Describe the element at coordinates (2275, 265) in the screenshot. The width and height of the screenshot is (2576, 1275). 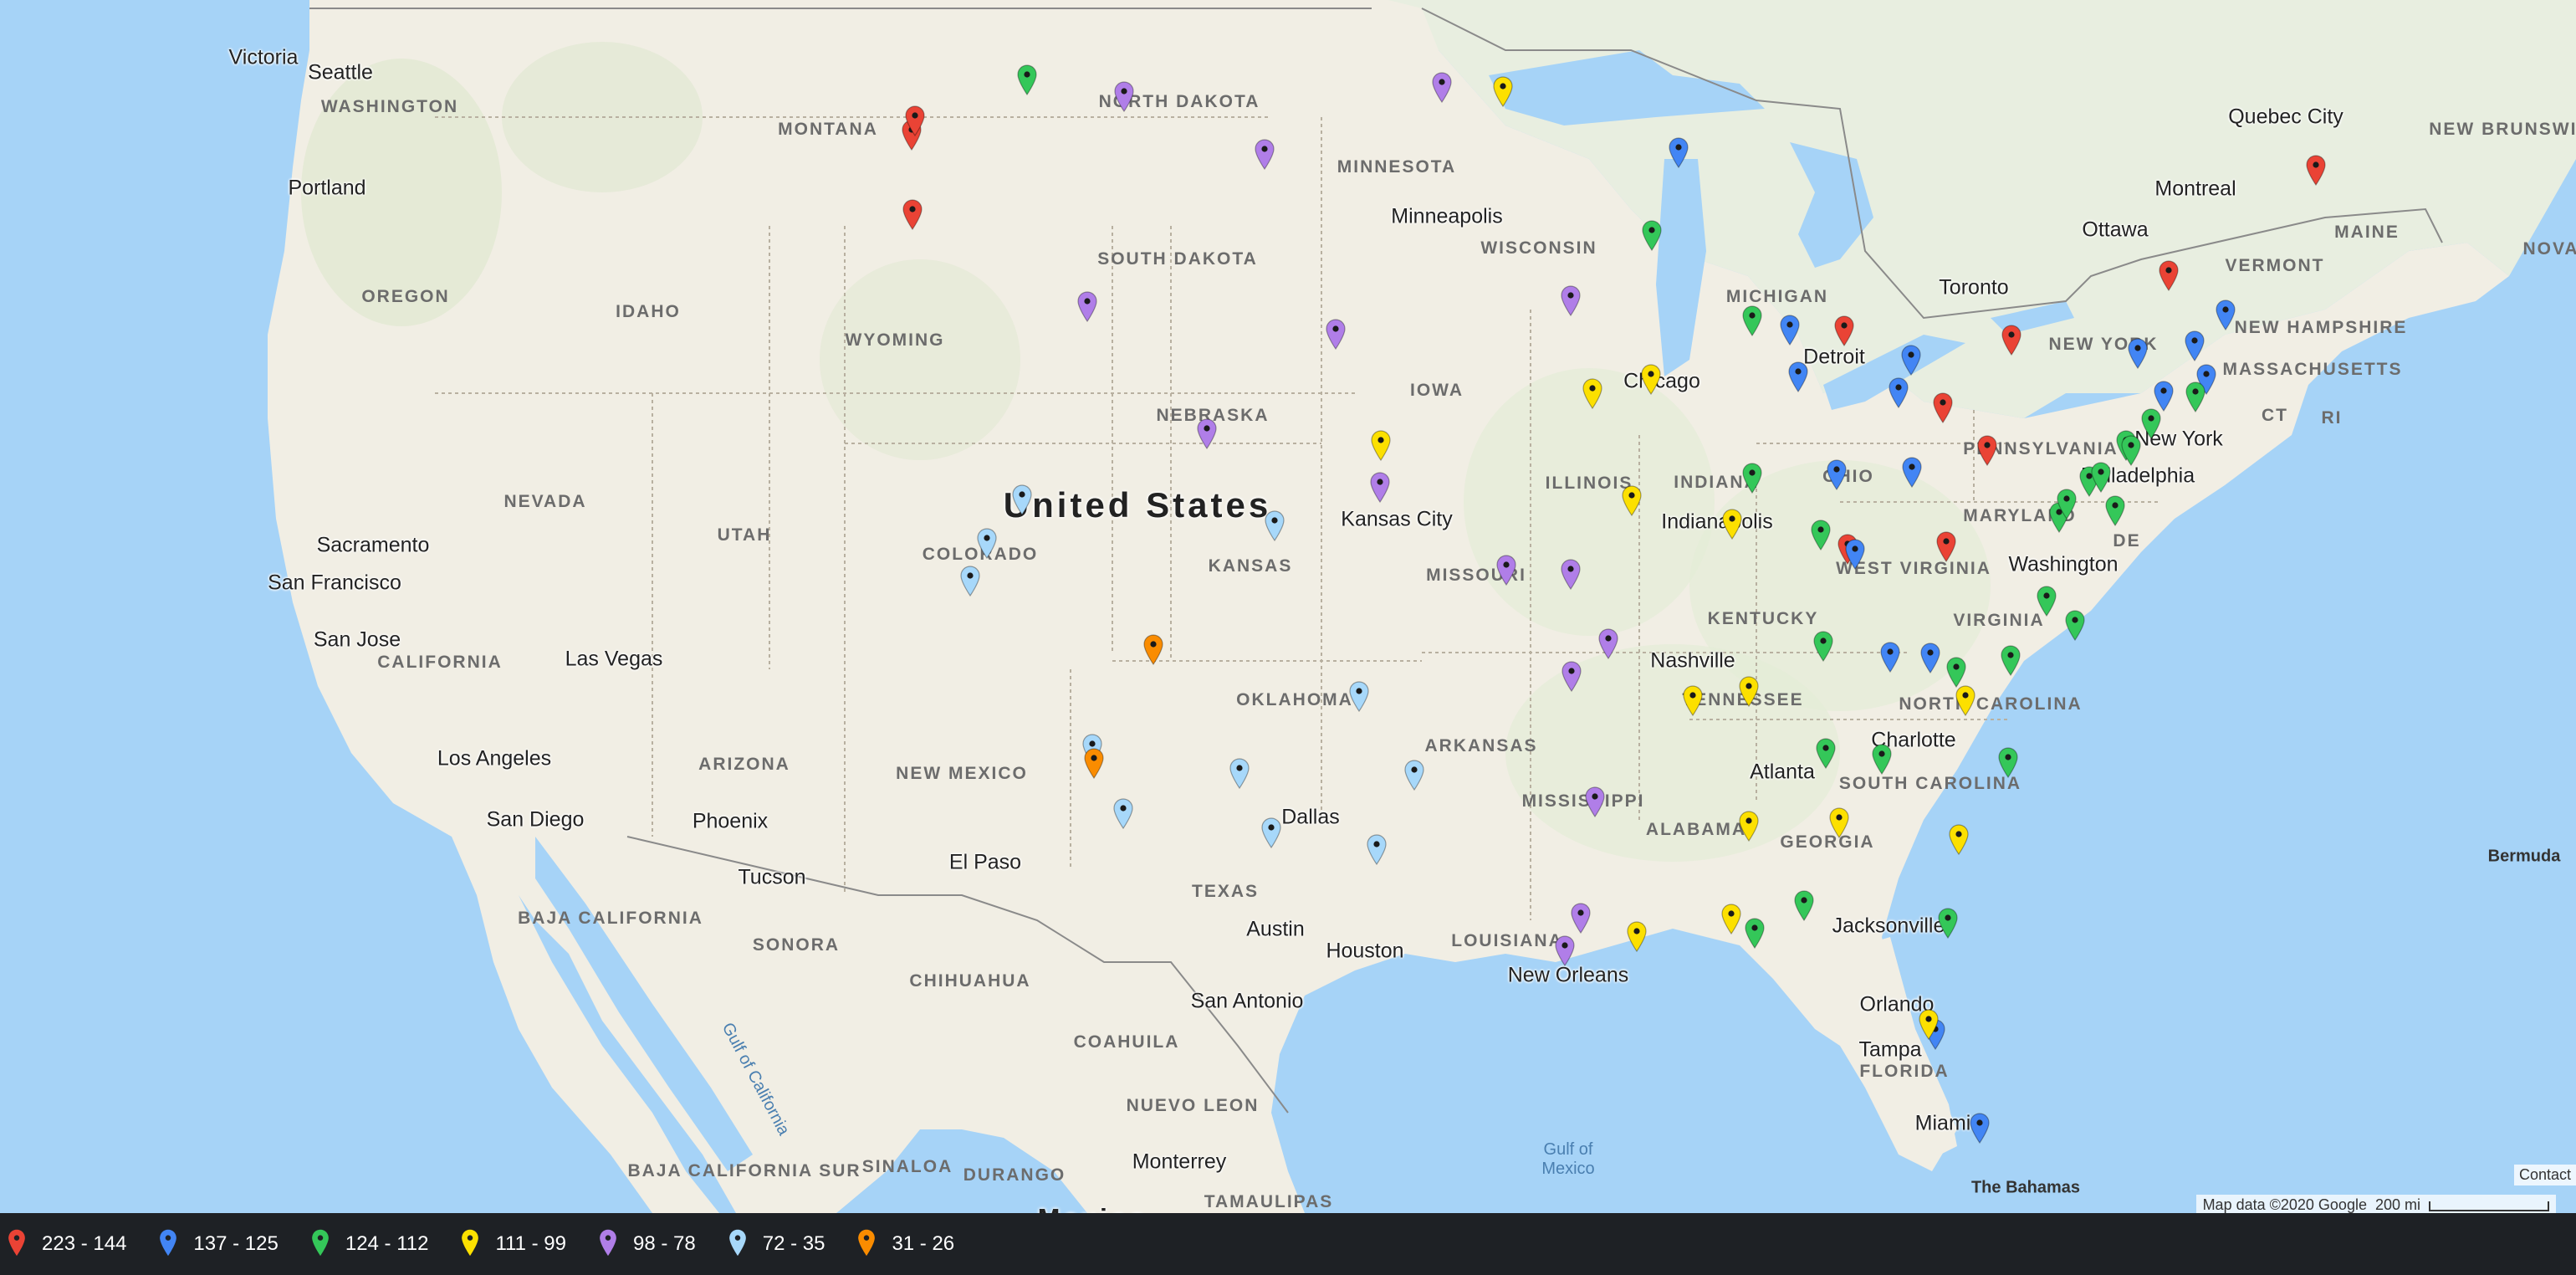
I see `region-label-vermont: VERMONT` at that location.